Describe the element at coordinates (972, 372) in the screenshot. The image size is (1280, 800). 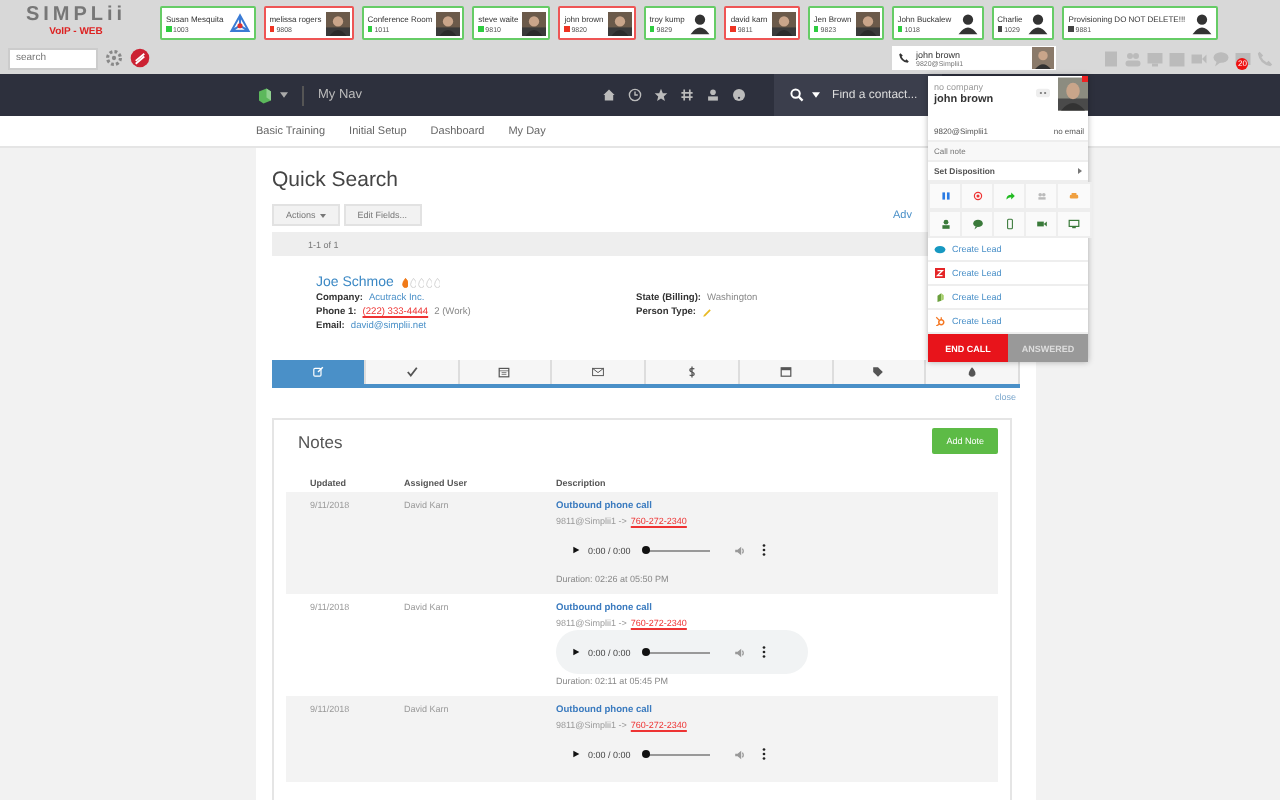
I see `flame-icon` at that location.